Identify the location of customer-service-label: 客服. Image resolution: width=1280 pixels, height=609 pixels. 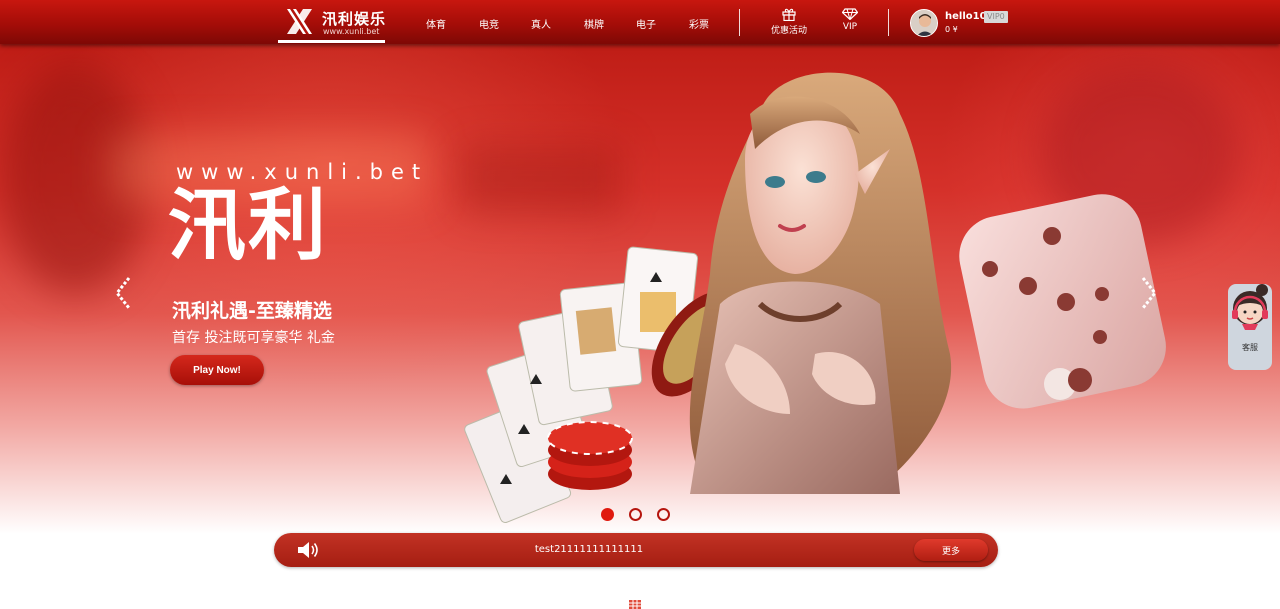
(1250, 347).